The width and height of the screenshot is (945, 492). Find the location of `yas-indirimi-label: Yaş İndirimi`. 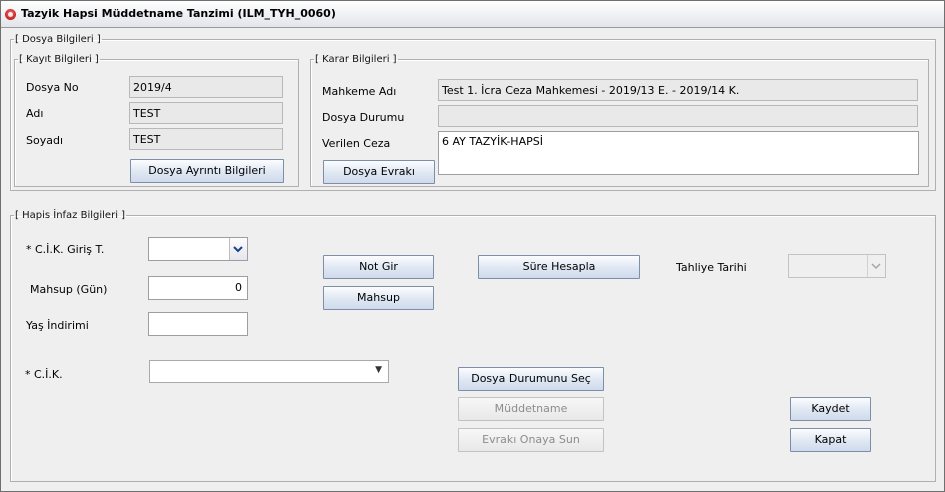

yas-indirimi-label: Yaş İndirimi is located at coordinates (57, 325).